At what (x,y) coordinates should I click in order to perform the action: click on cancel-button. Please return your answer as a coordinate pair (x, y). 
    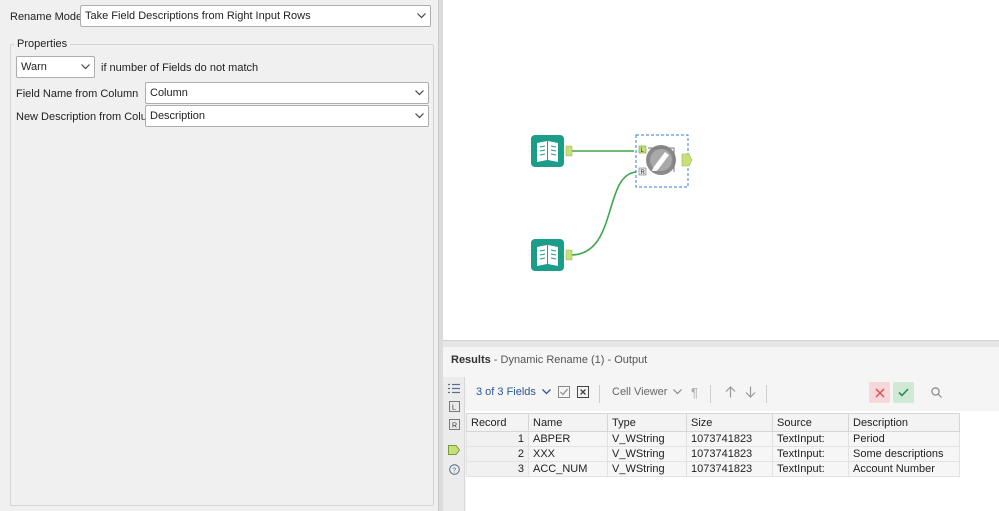
    Looking at the image, I should click on (879, 392).